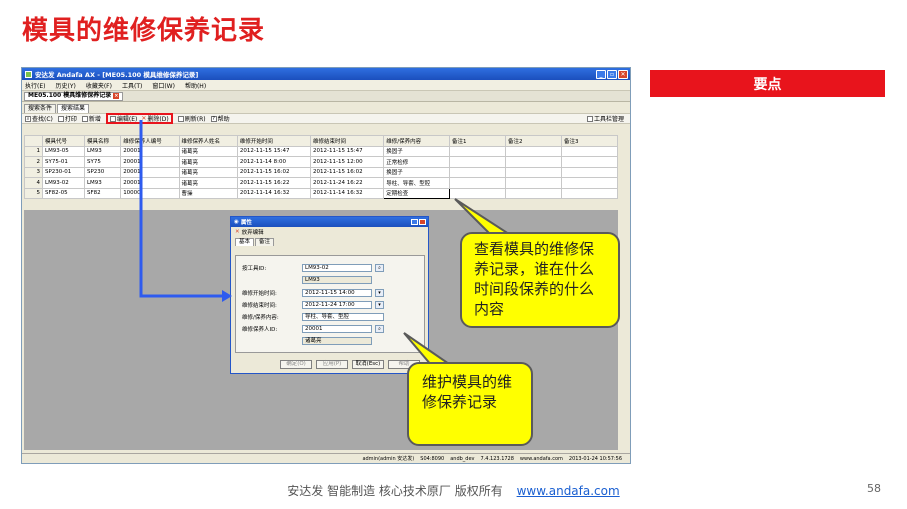  Describe the element at coordinates (497, 458) in the screenshot. I see `status-version: 7.4.123.1728` at that location.